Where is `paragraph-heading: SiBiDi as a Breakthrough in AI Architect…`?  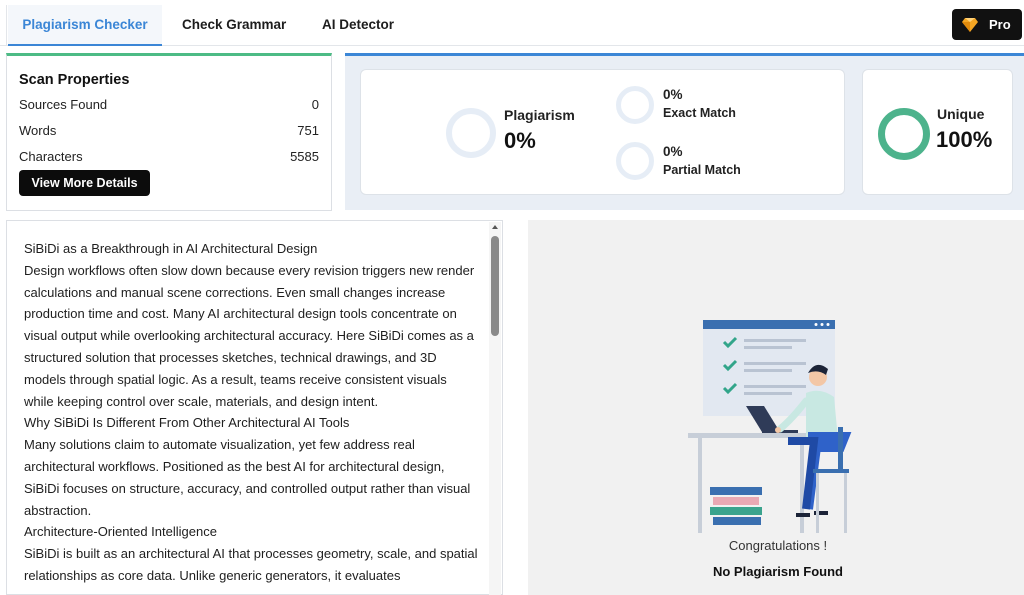 paragraph-heading: SiBiDi as a Breakthrough in AI Architect… is located at coordinates (171, 248).